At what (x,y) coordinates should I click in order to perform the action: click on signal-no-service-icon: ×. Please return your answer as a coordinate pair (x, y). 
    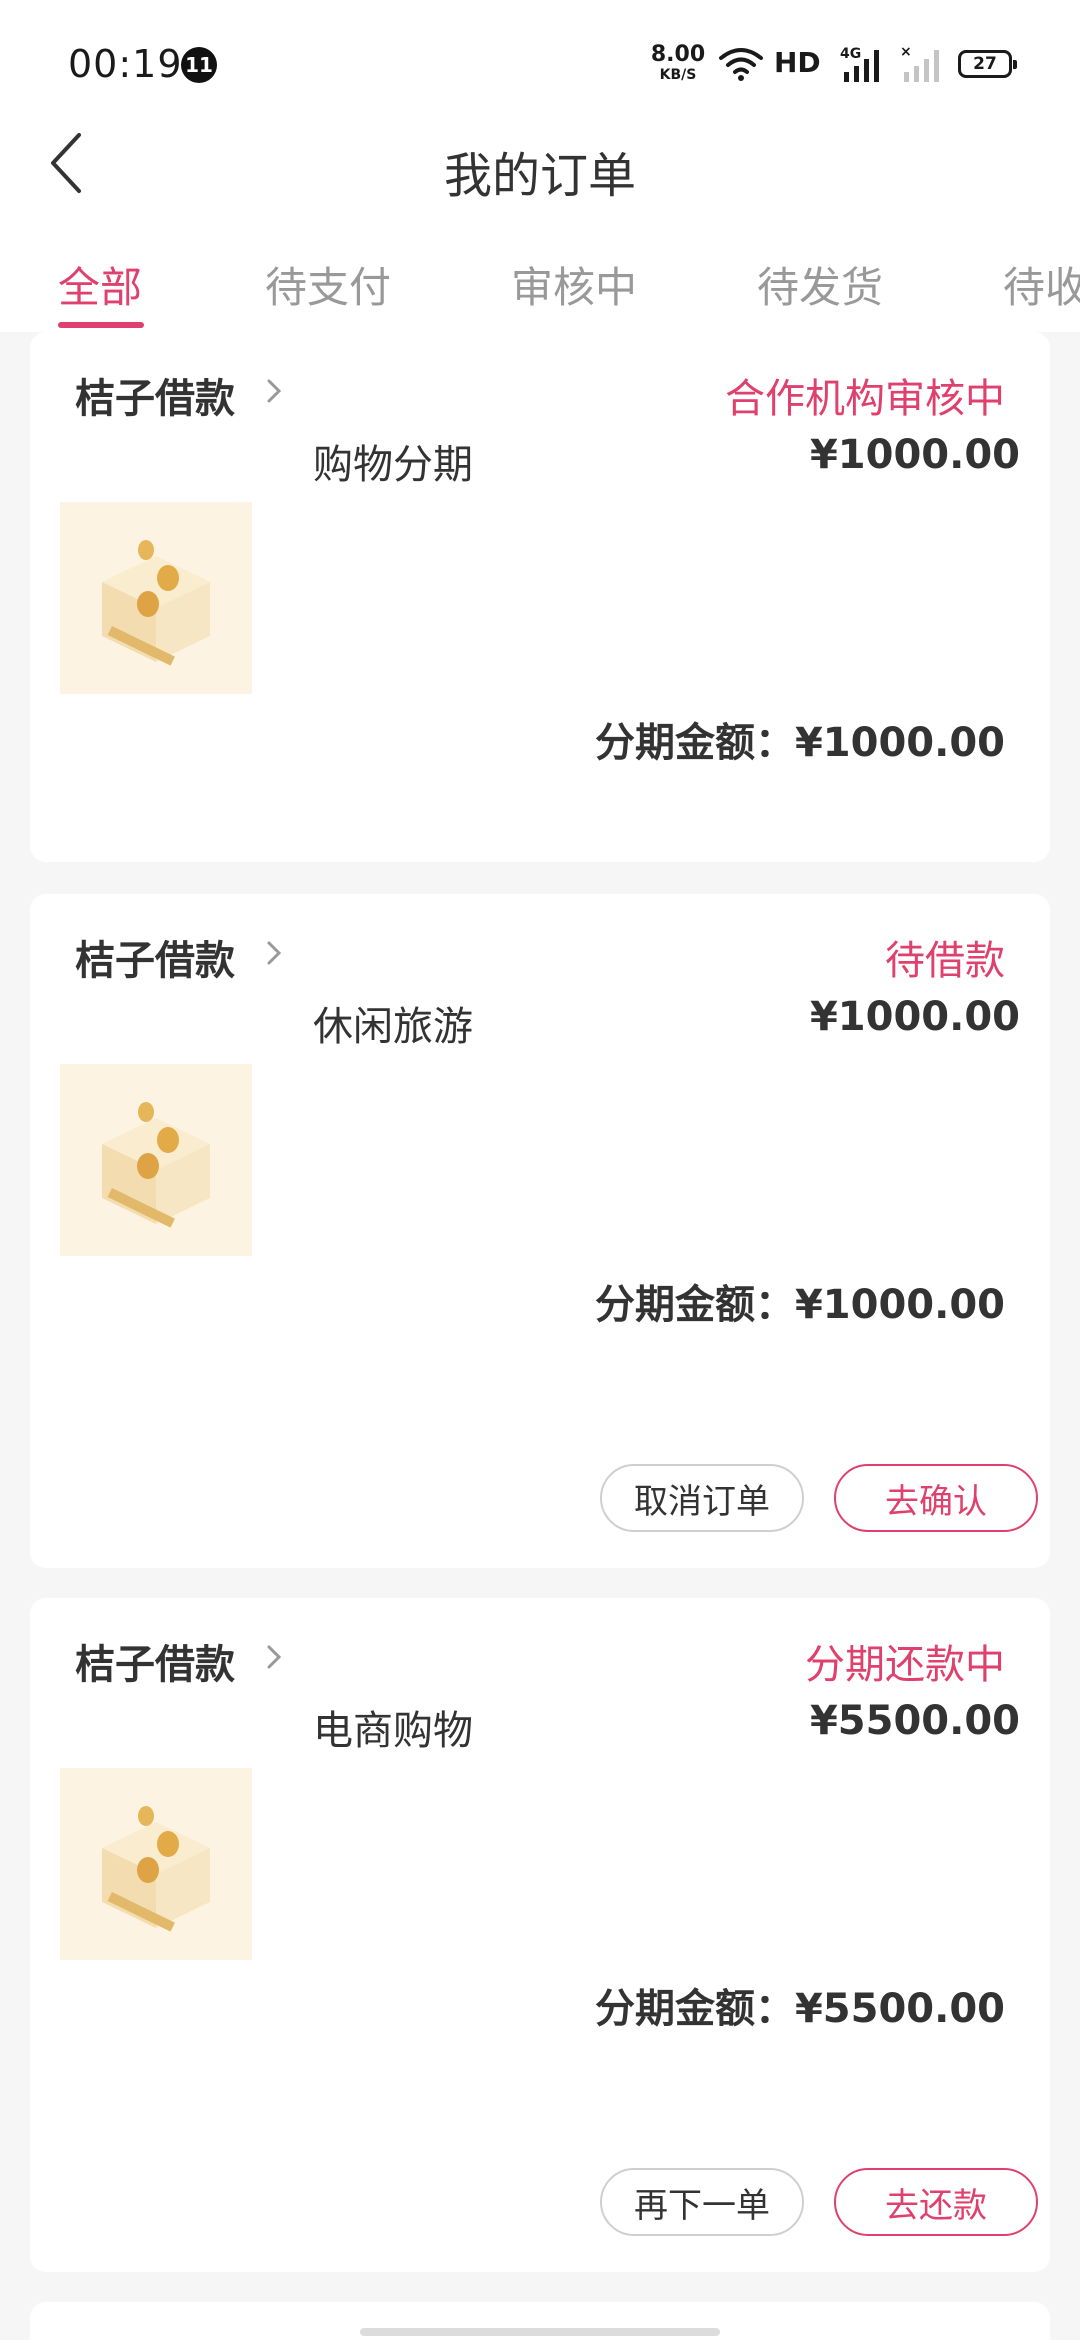
    Looking at the image, I should click on (919, 63).